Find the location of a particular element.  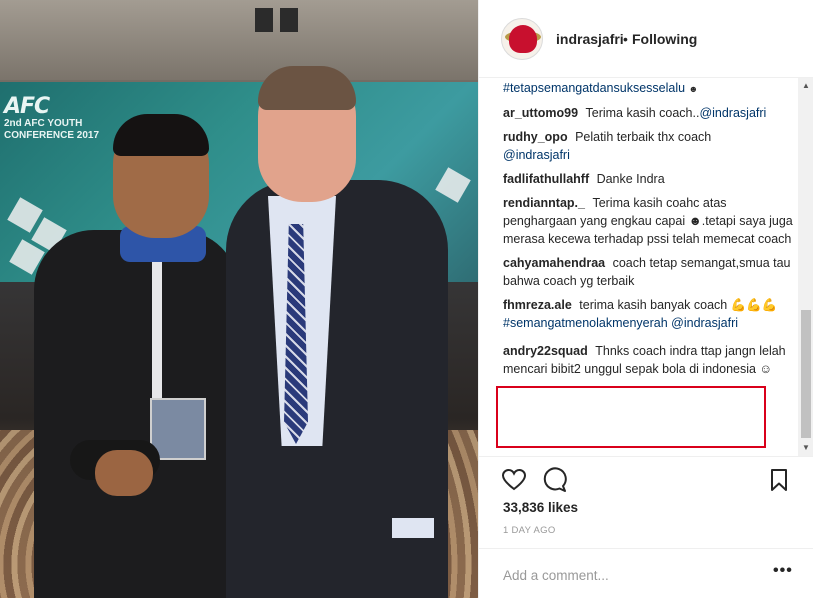

comment-username: andry22squad is located at coordinates (547, 351).